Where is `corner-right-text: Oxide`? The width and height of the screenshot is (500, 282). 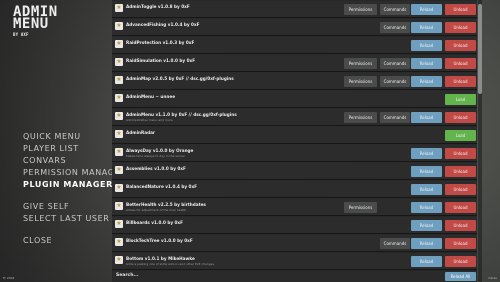
corner-right-text: Oxide is located at coordinates (492, 278).